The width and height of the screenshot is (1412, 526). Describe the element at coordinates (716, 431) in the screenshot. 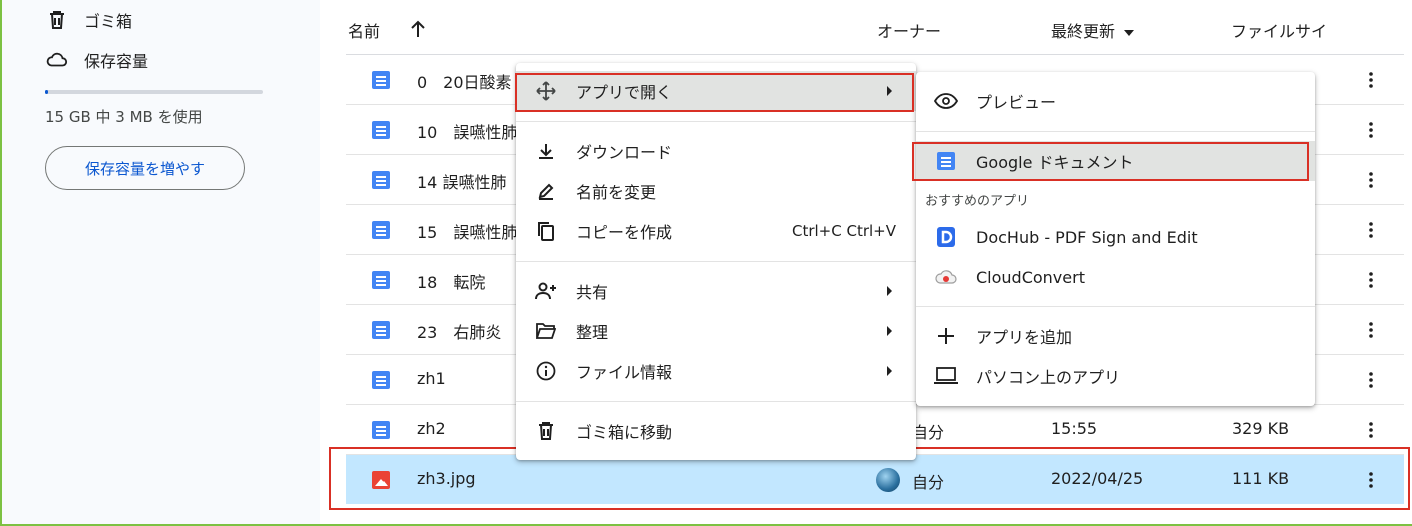

I see `menu-item-move-to-trash: ゴミ箱に移動` at that location.